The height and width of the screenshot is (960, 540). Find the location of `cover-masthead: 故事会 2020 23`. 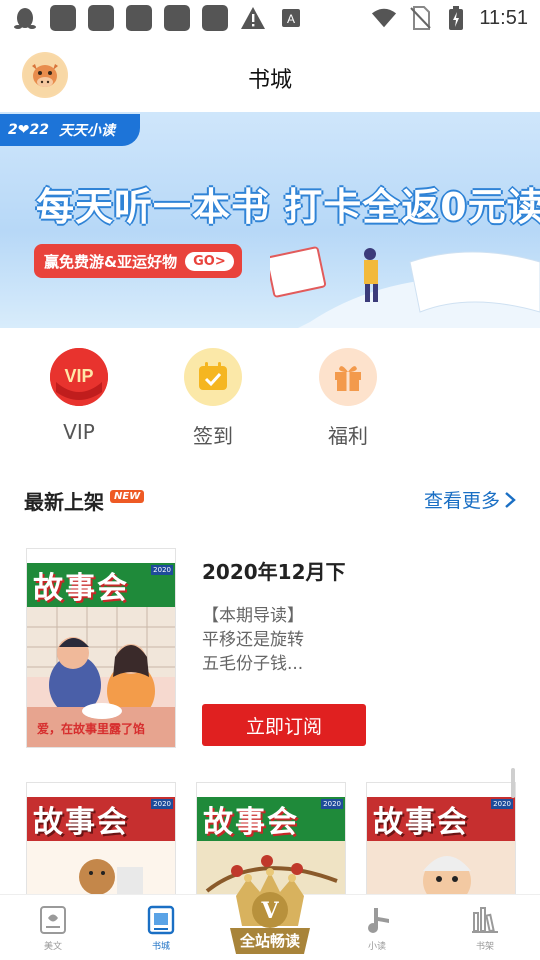

cover-masthead: 故事会 2020 23 is located at coordinates (101, 830).